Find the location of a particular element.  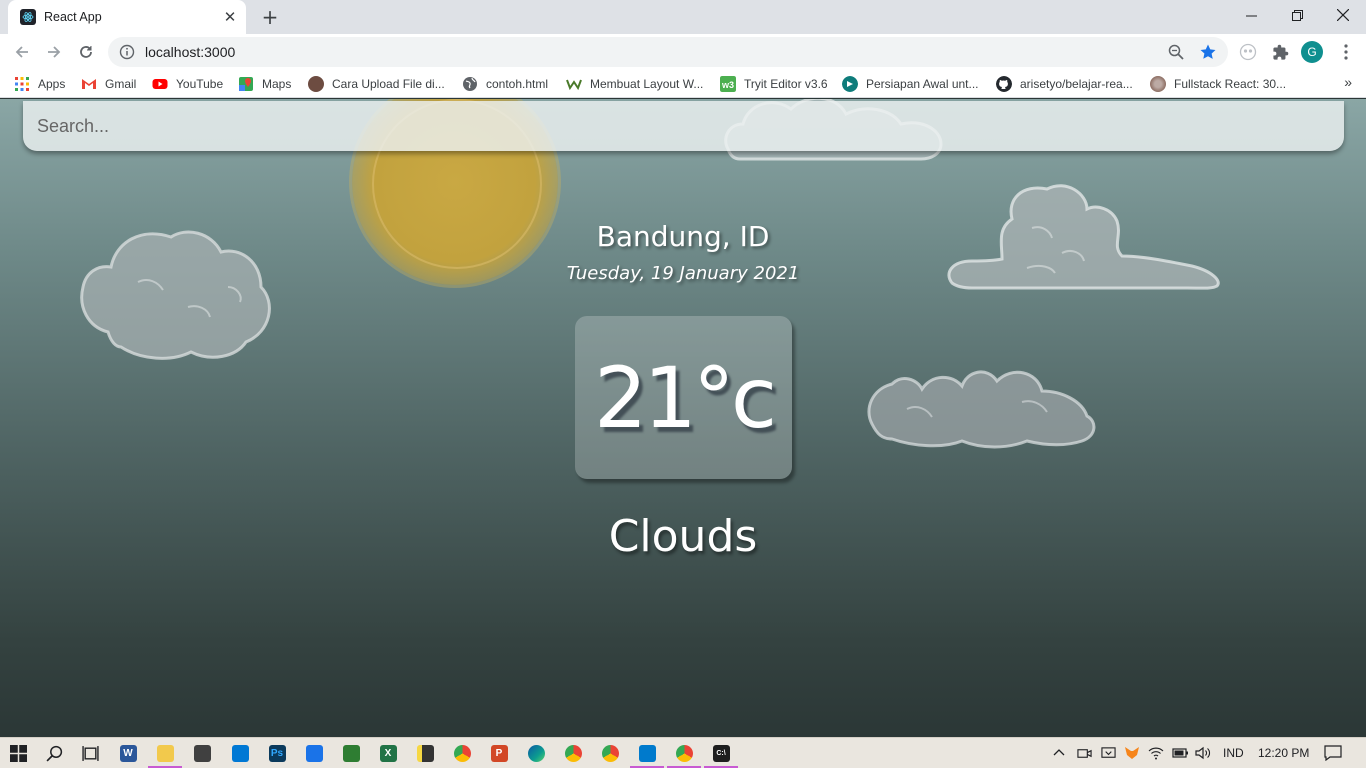

arrow-right-icon is located at coordinates (54, 52).